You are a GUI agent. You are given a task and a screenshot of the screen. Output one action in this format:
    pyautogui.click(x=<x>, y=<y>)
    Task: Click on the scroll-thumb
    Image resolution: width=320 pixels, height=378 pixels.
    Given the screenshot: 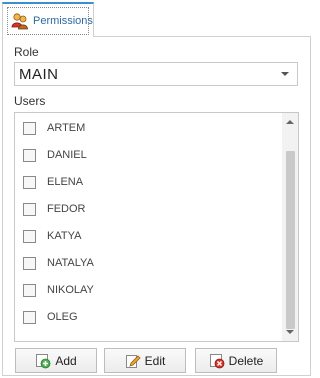 What is the action you would take?
    pyautogui.click(x=290, y=240)
    